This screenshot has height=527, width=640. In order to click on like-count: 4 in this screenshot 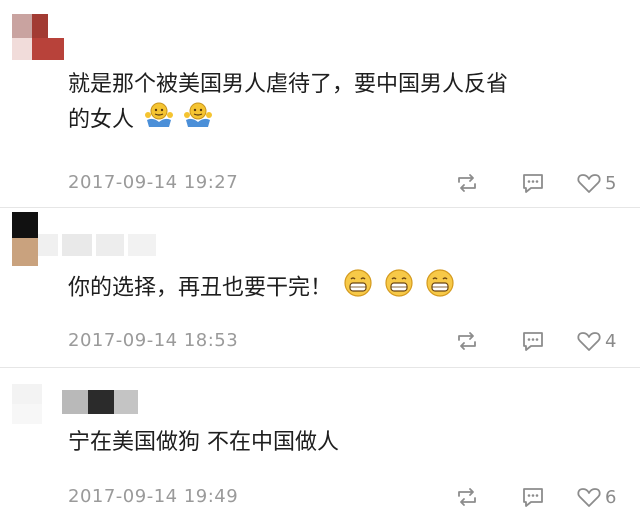, I will do `click(611, 341)`.